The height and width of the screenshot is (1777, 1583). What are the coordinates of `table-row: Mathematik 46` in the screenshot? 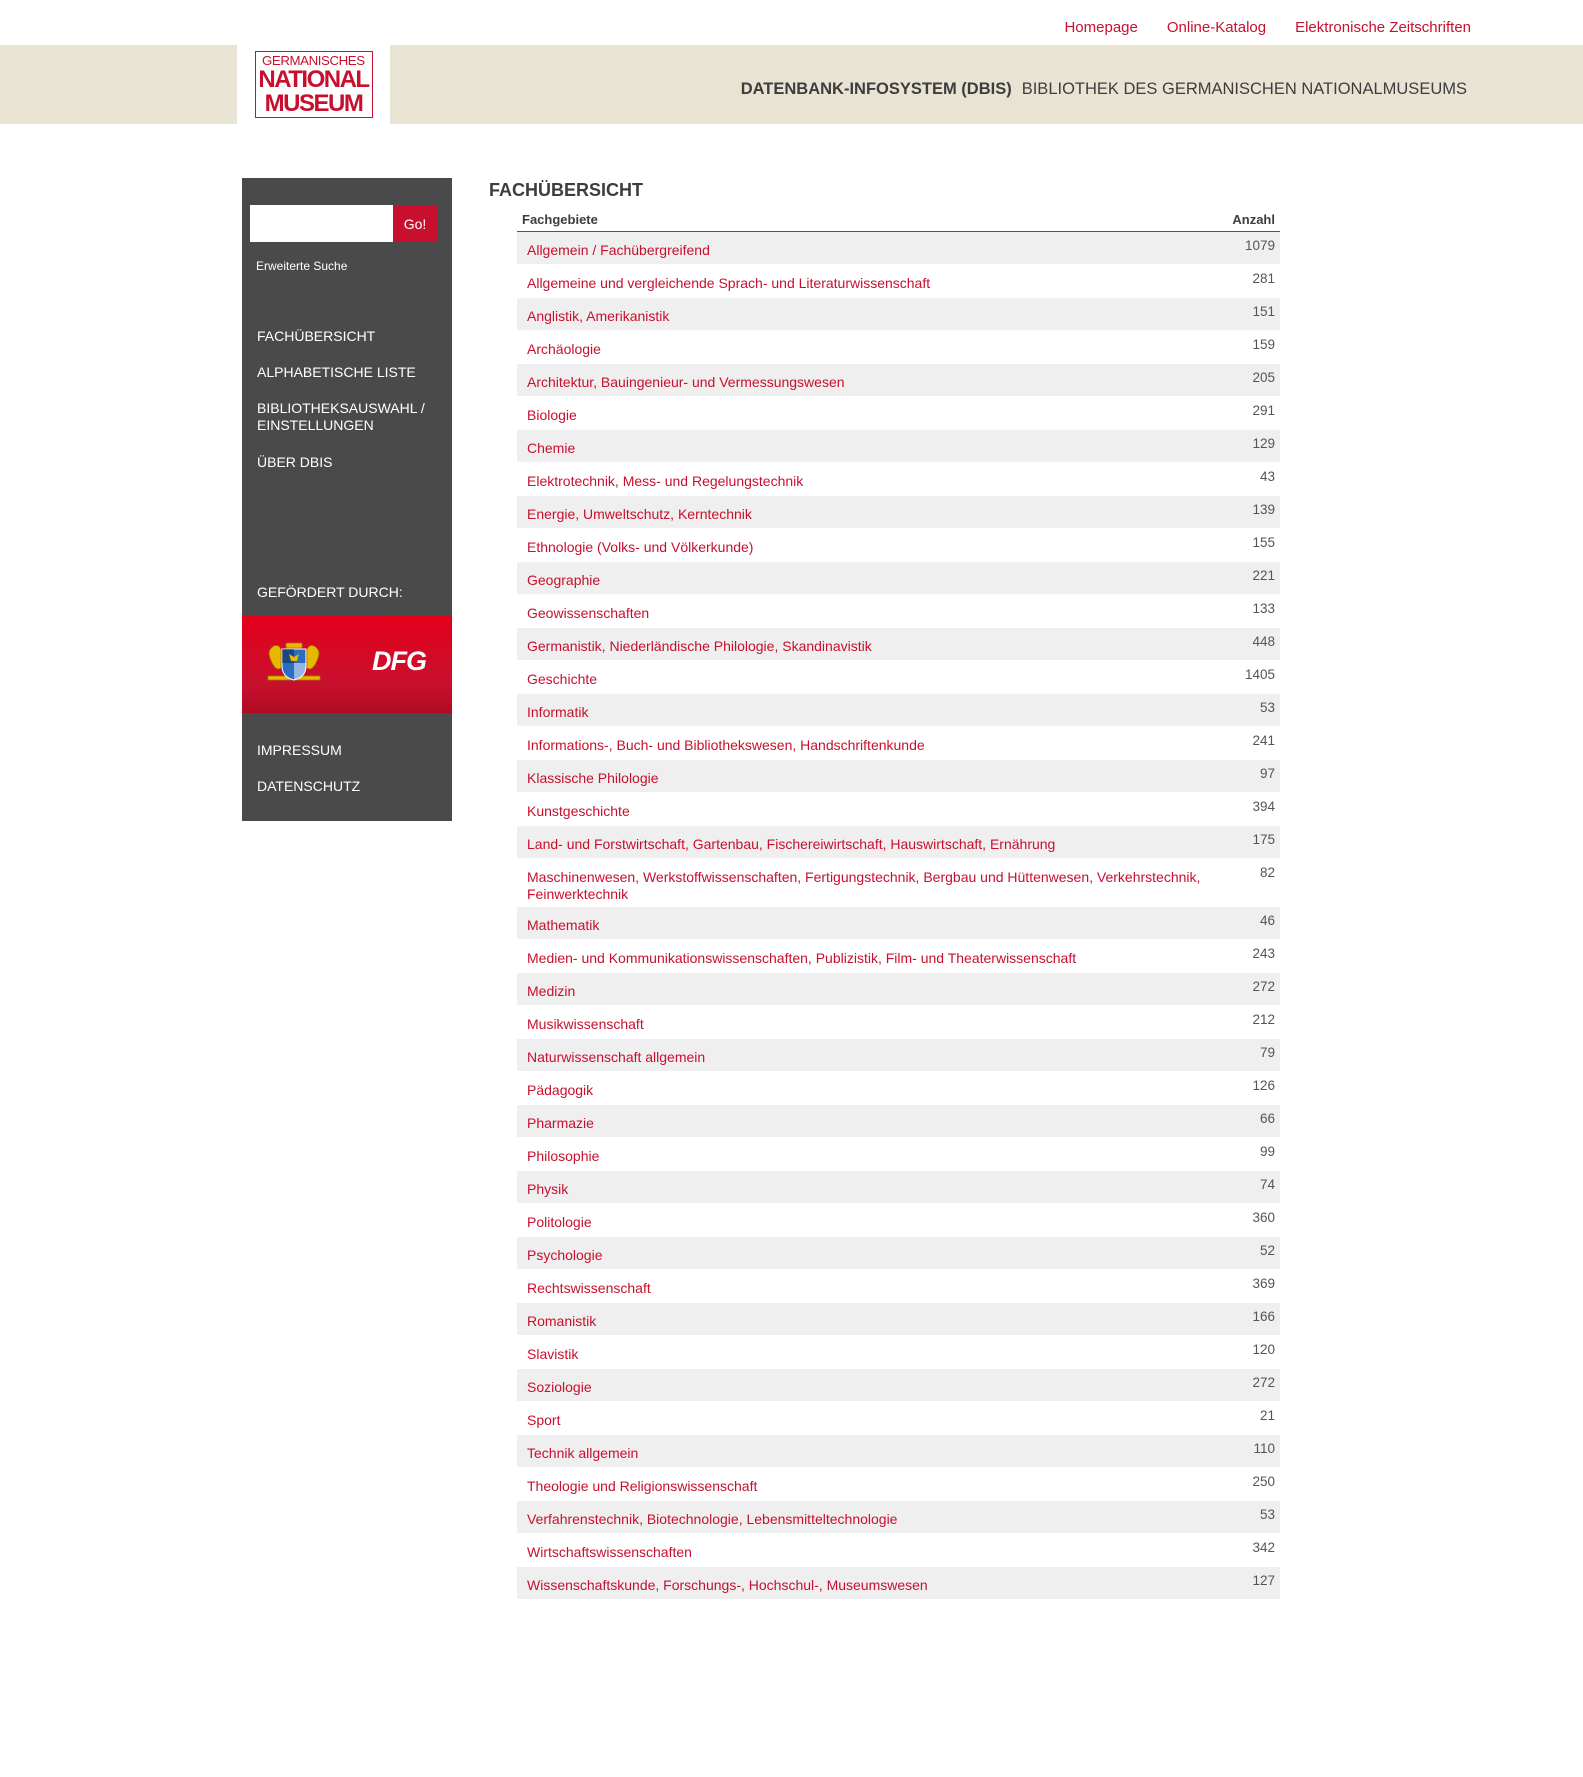 It's located at (898, 923).